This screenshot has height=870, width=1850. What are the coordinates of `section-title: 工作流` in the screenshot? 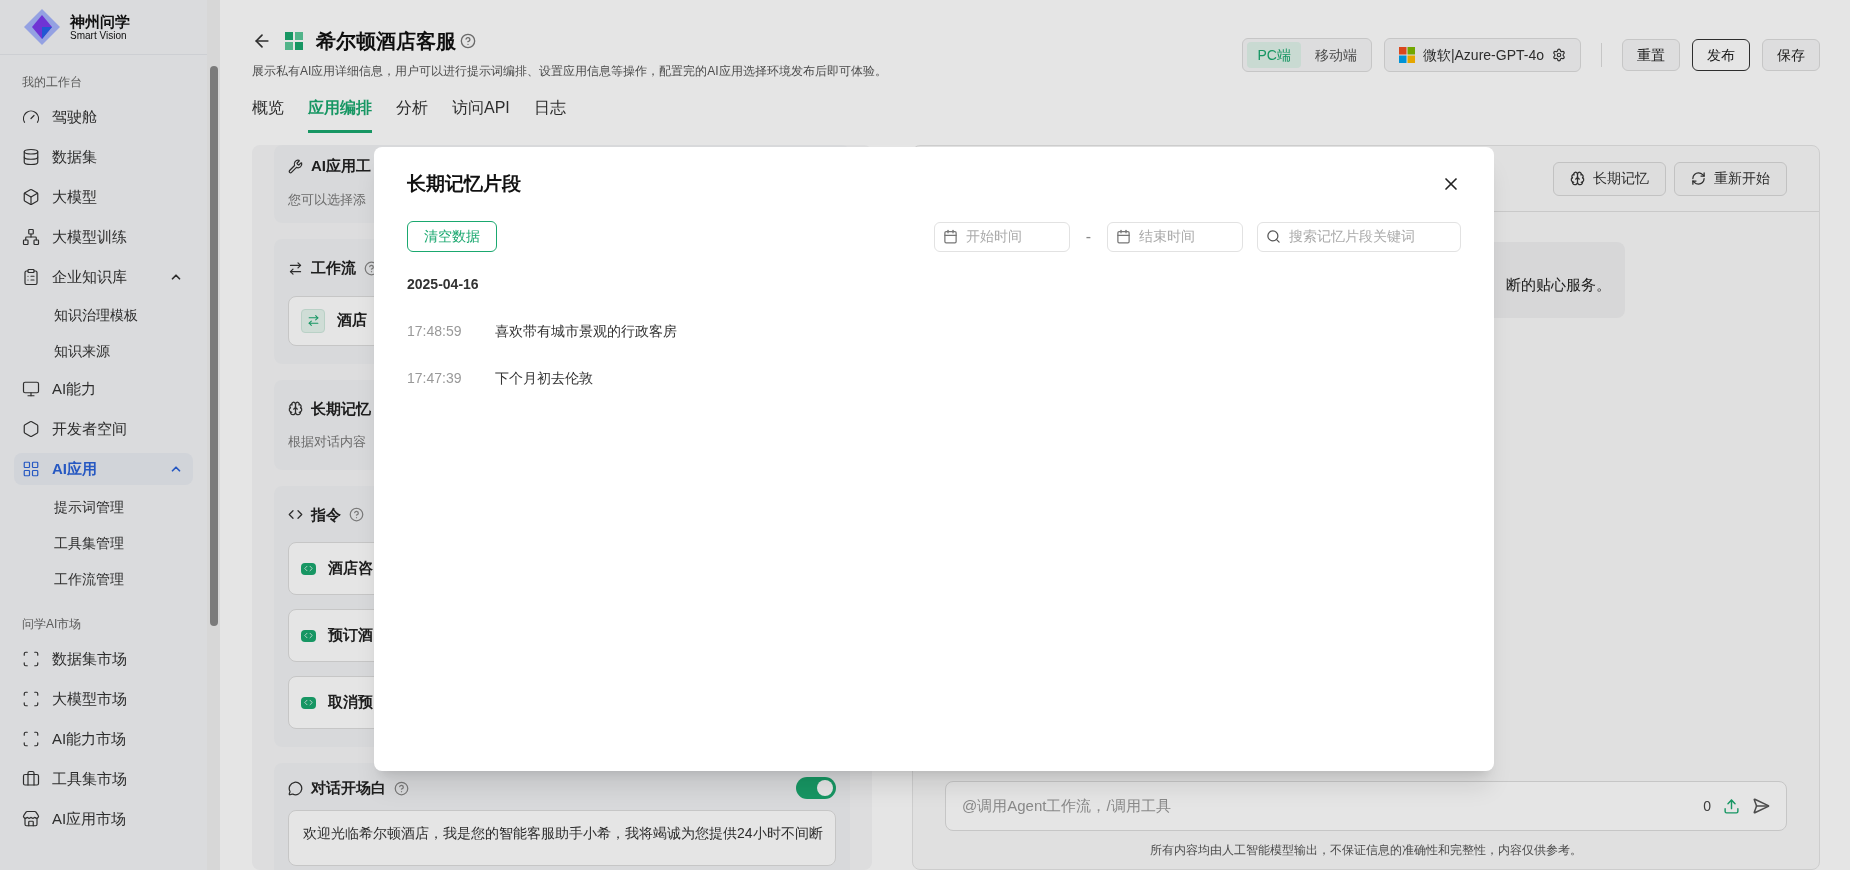 It's located at (333, 268).